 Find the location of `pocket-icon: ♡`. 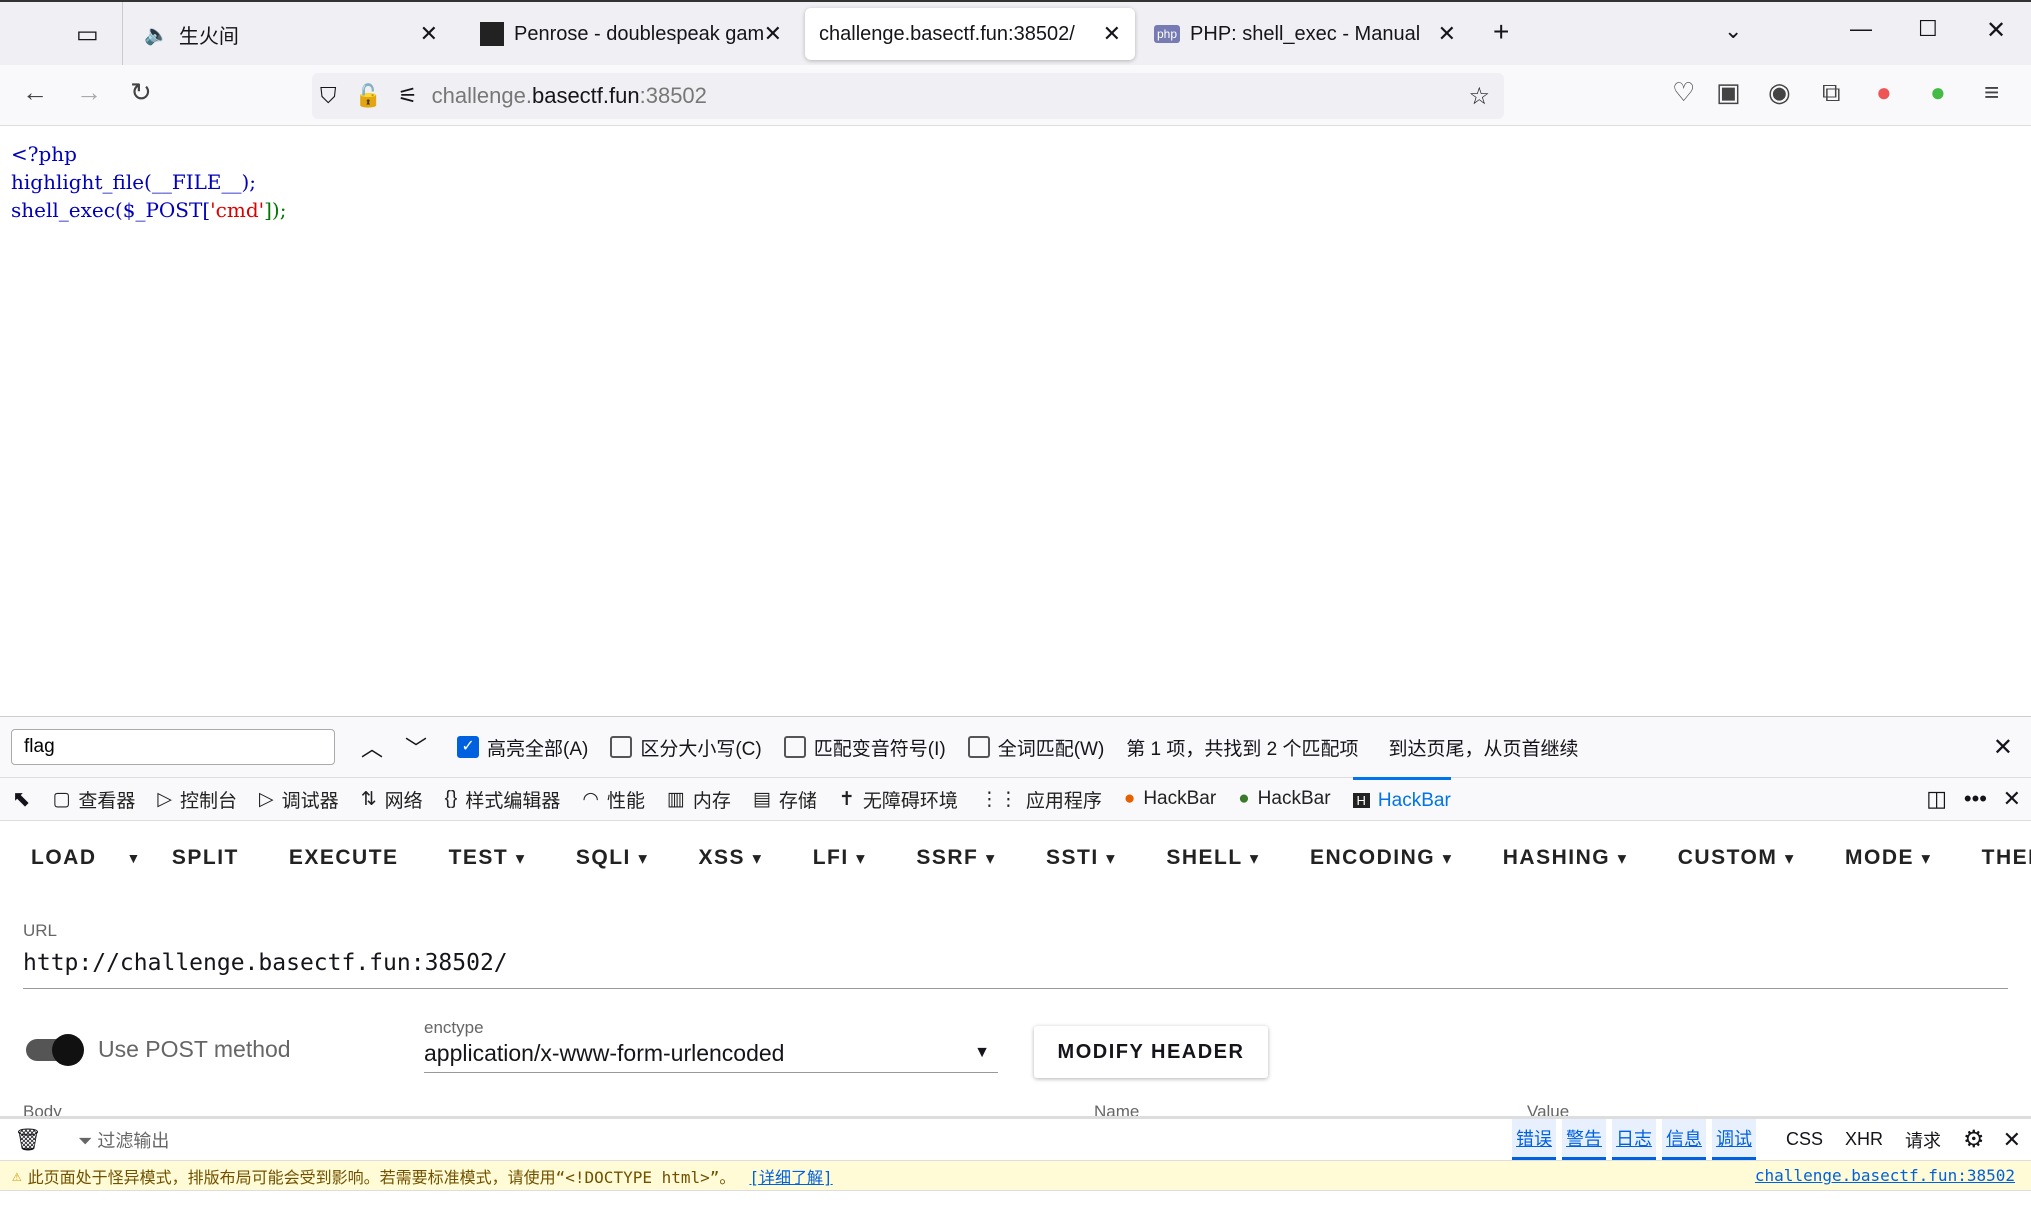

pocket-icon: ♡ is located at coordinates (1683, 92).